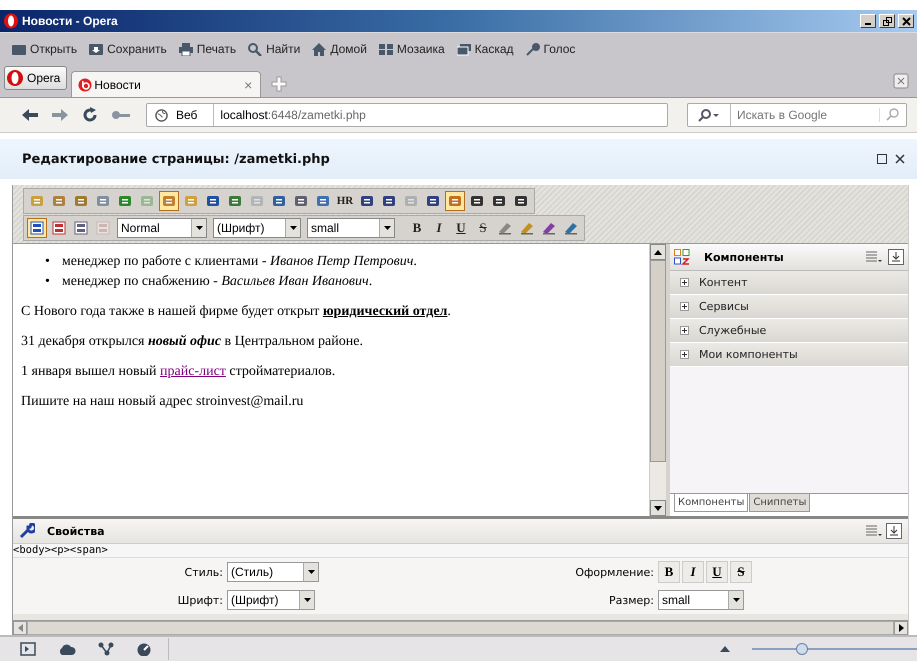  I want to click on format-dropdown: Normal, so click(162, 228).